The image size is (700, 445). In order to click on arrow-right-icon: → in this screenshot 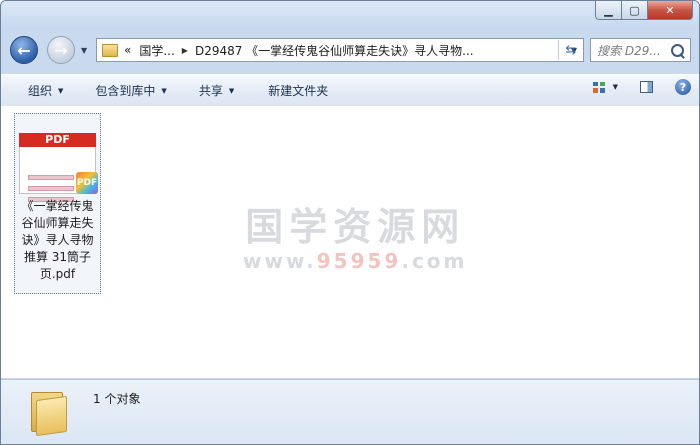, I will do `click(61, 50)`.